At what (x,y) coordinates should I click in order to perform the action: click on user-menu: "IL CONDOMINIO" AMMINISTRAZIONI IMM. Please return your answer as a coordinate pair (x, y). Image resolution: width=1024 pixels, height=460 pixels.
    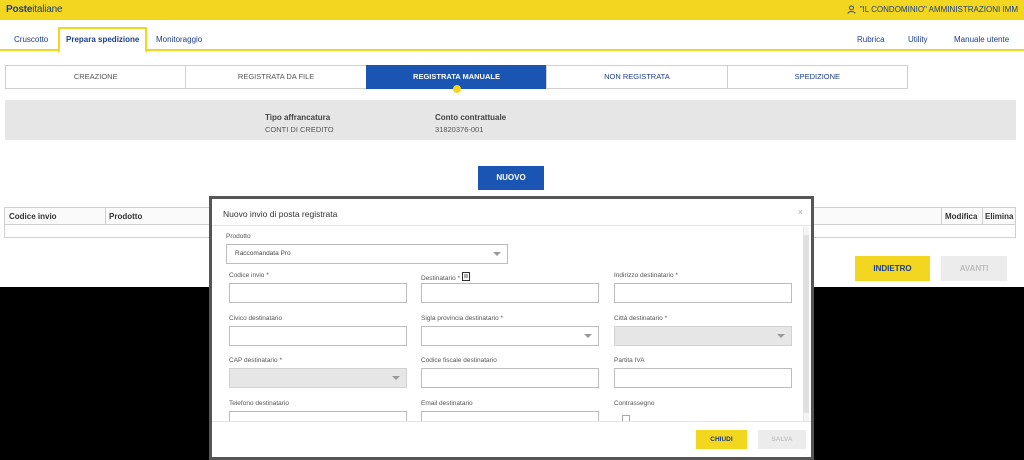
    Looking at the image, I should click on (932, 9).